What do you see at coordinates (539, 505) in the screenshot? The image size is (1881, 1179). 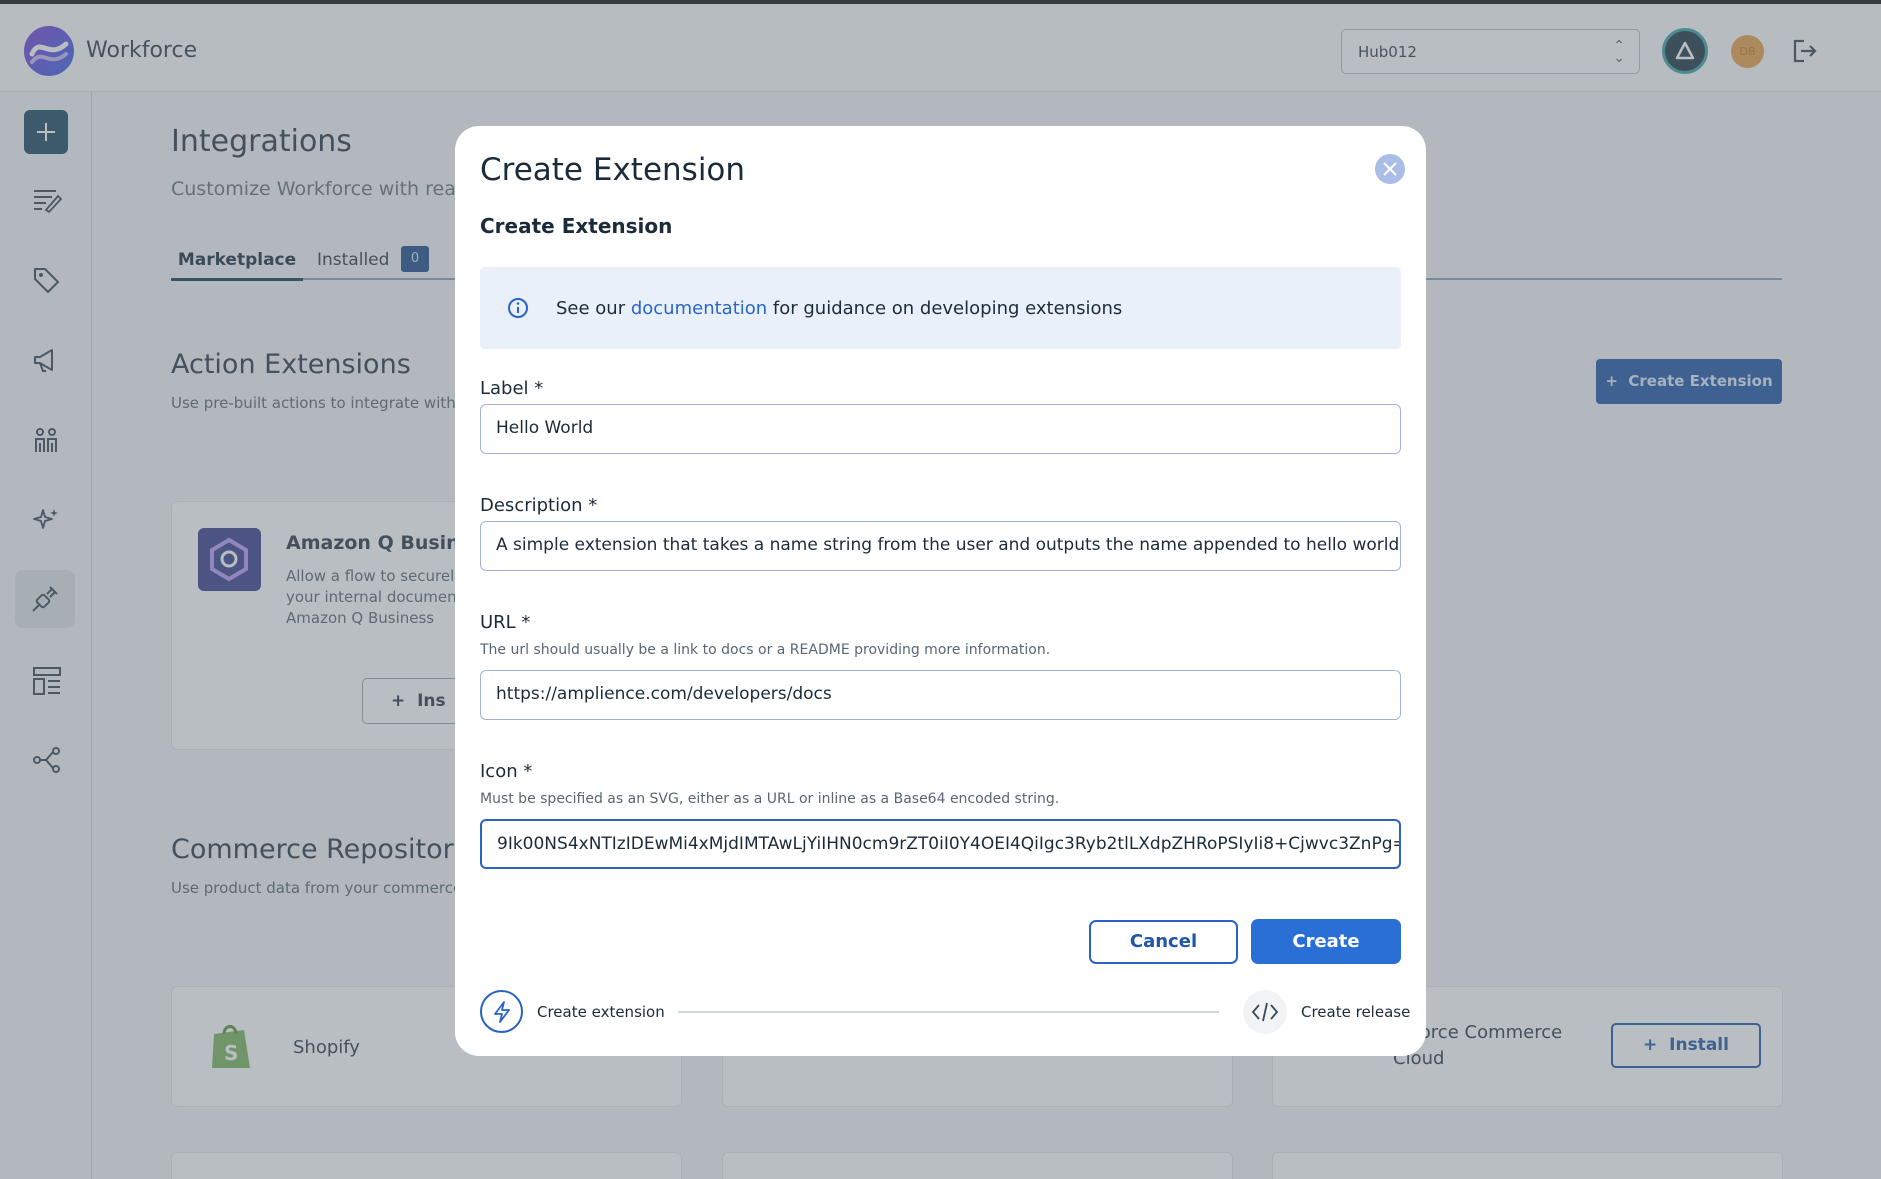 I see `description-field-label: Description *` at bounding box center [539, 505].